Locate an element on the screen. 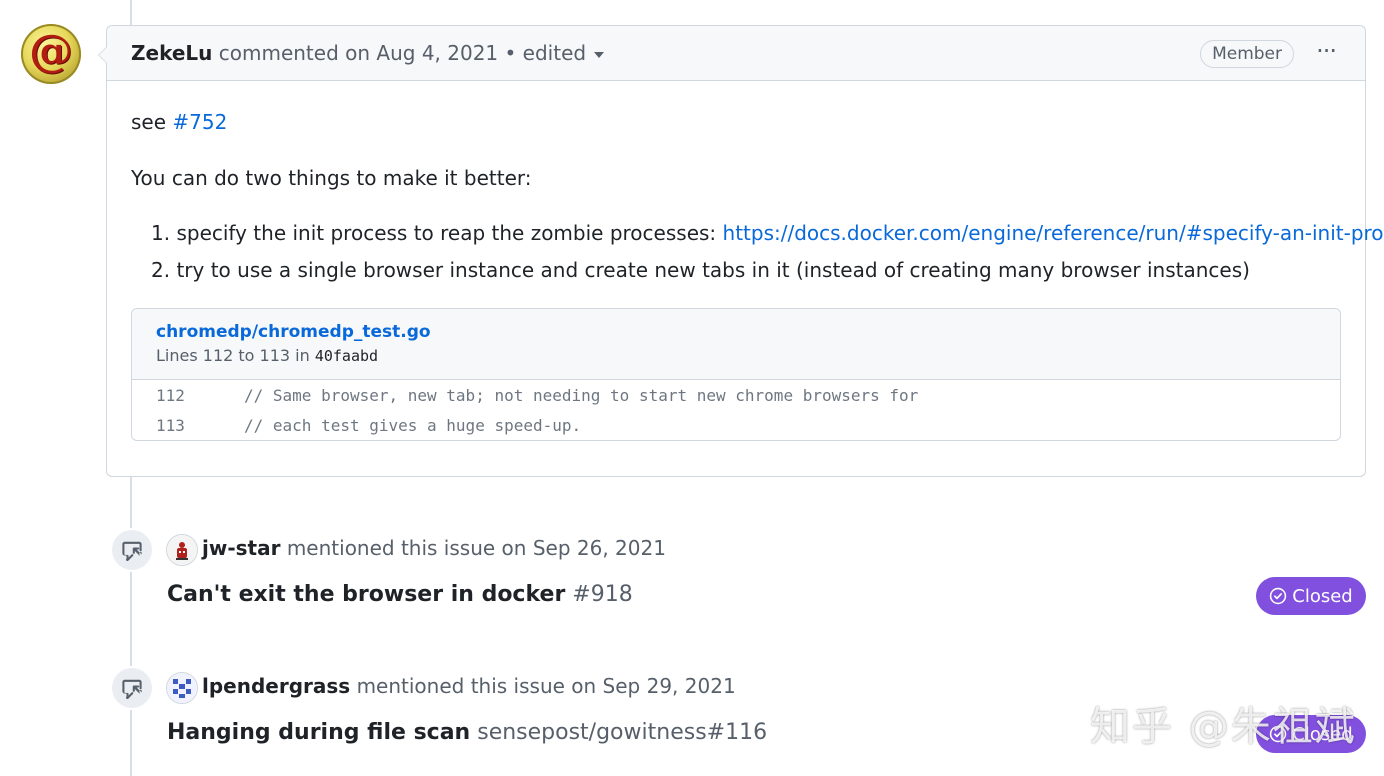 This screenshot has width=1384, height=776. jw-star-avatar is located at coordinates (182, 550).